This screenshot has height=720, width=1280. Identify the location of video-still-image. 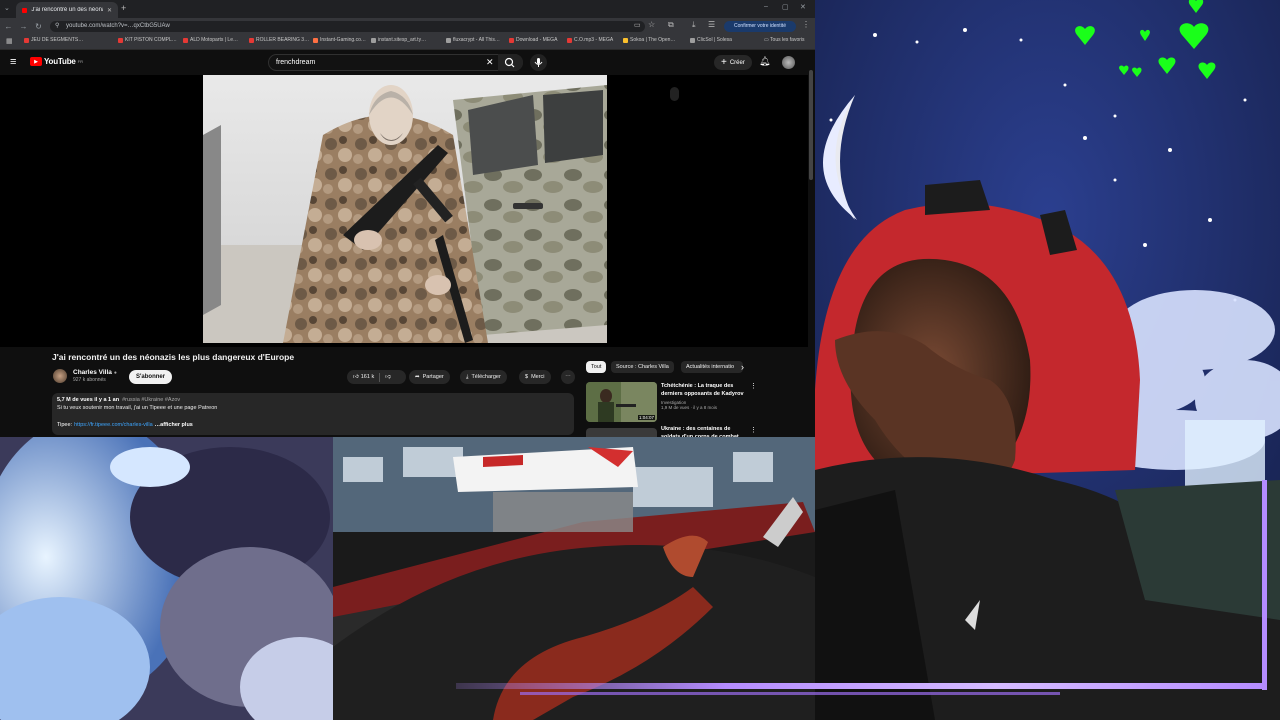
(405, 209).